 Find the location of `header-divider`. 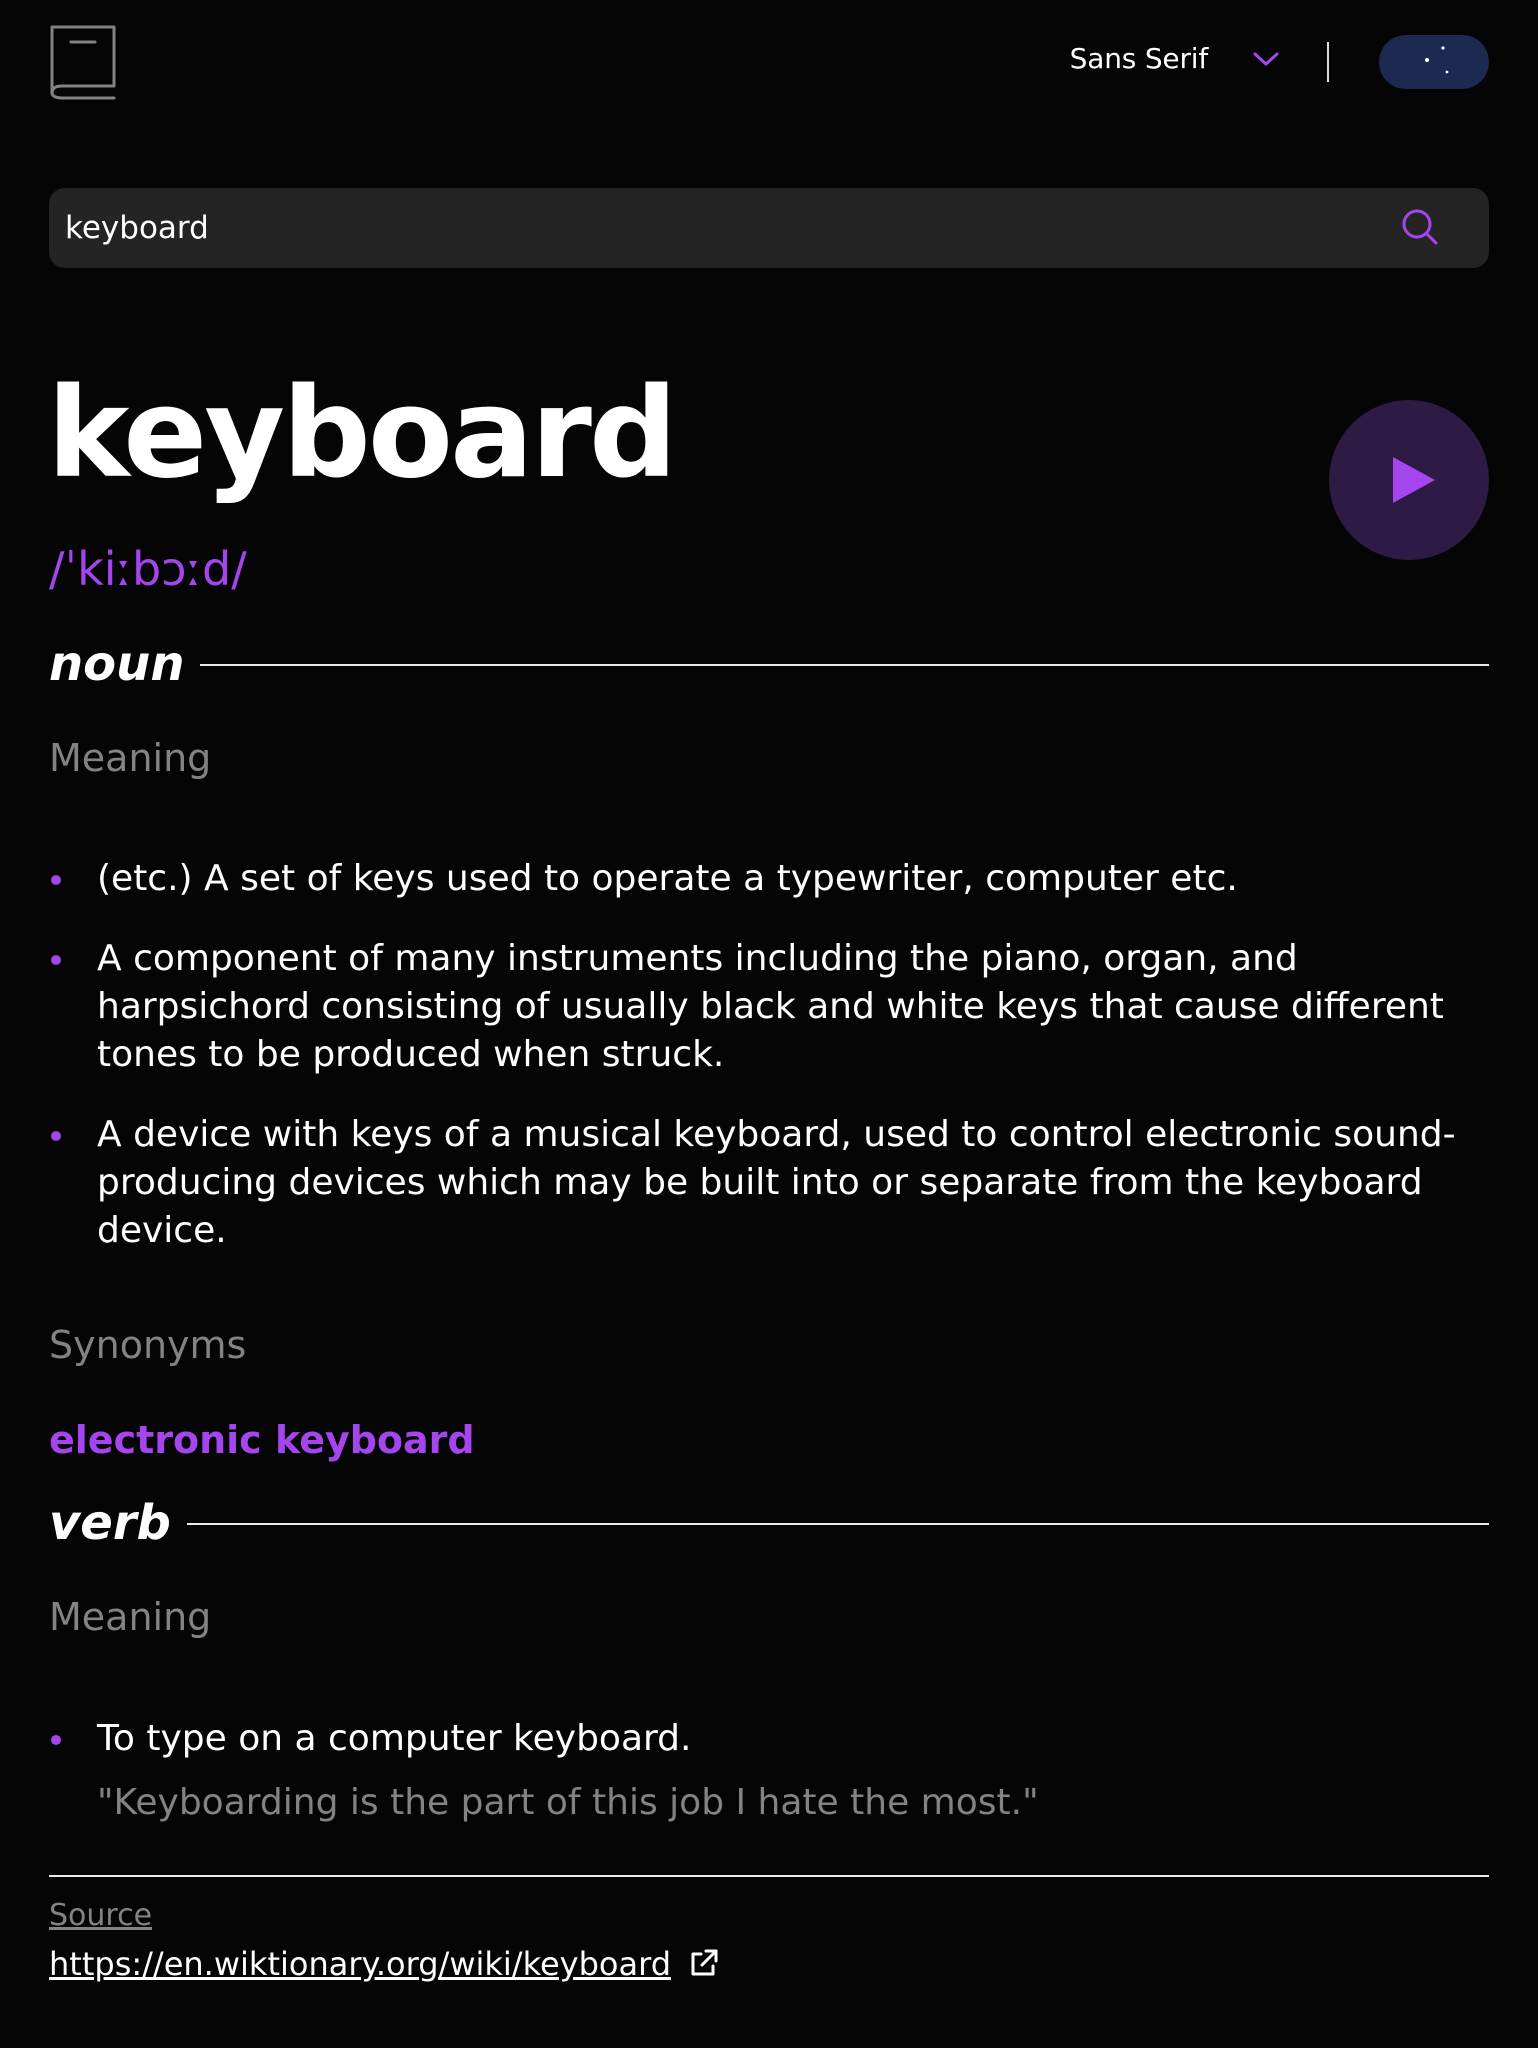

header-divider is located at coordinates (1328, 62).